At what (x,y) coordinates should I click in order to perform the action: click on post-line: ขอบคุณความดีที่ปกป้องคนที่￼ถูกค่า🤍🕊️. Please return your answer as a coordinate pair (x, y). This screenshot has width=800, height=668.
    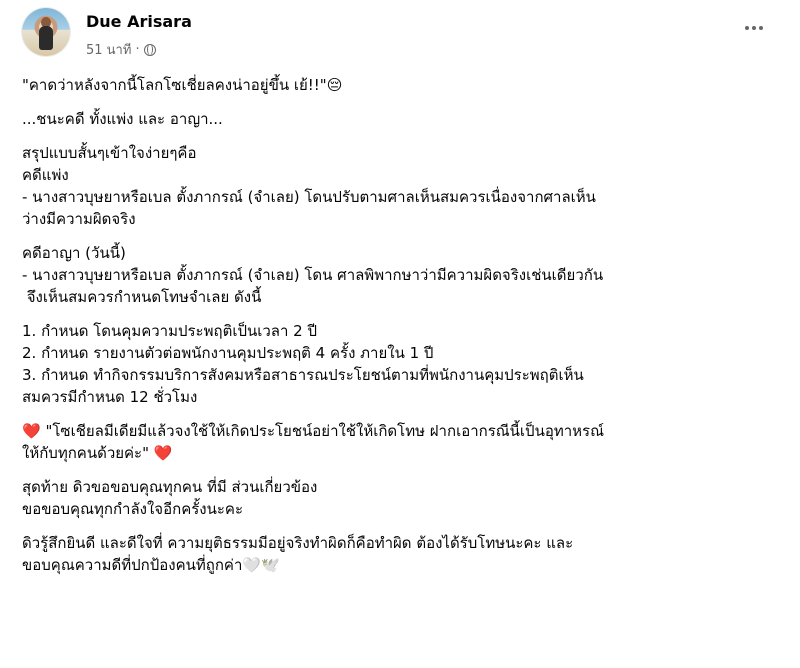
    Looking at the image, I should click on (151, 565).